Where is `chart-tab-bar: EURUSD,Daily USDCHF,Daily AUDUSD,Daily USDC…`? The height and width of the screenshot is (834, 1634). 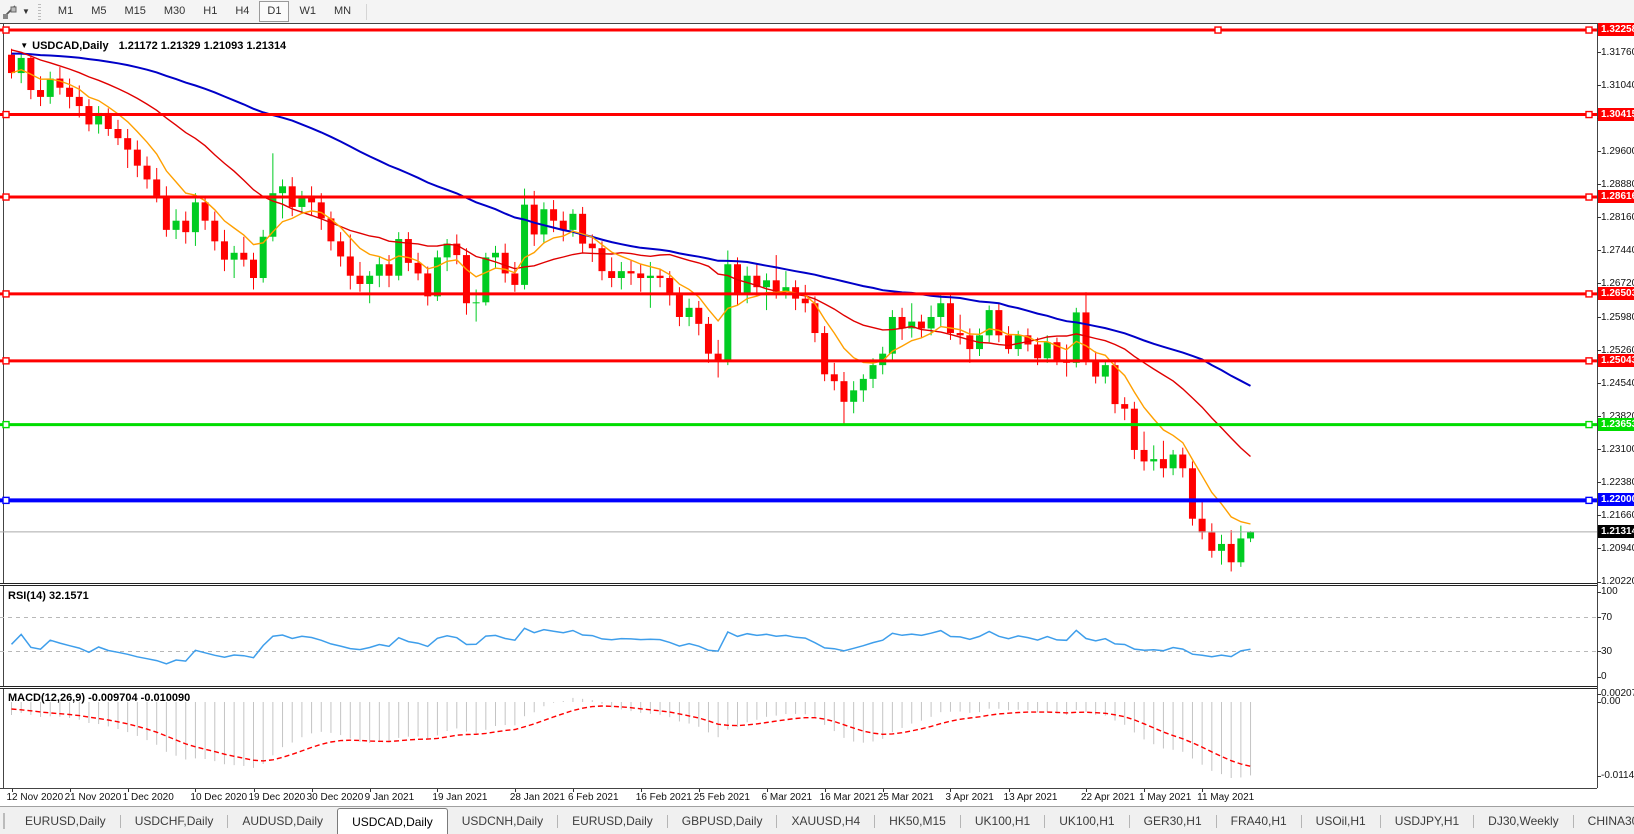
chart-tab-bar: EURUSD,Daily USDCHF,Daily AUDUSD,Daily USDC… is located at coordinates (817, 820).